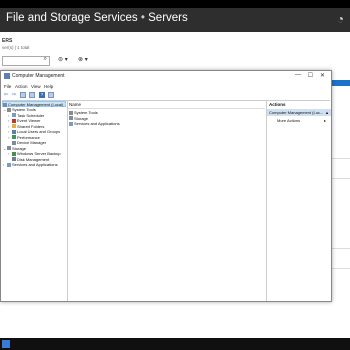 The height and width of the screenshot is (350, 350). Describe the element at coordinates (327, 112) in the screenshot. I see `collapse-up-icon: ▲` at that location.